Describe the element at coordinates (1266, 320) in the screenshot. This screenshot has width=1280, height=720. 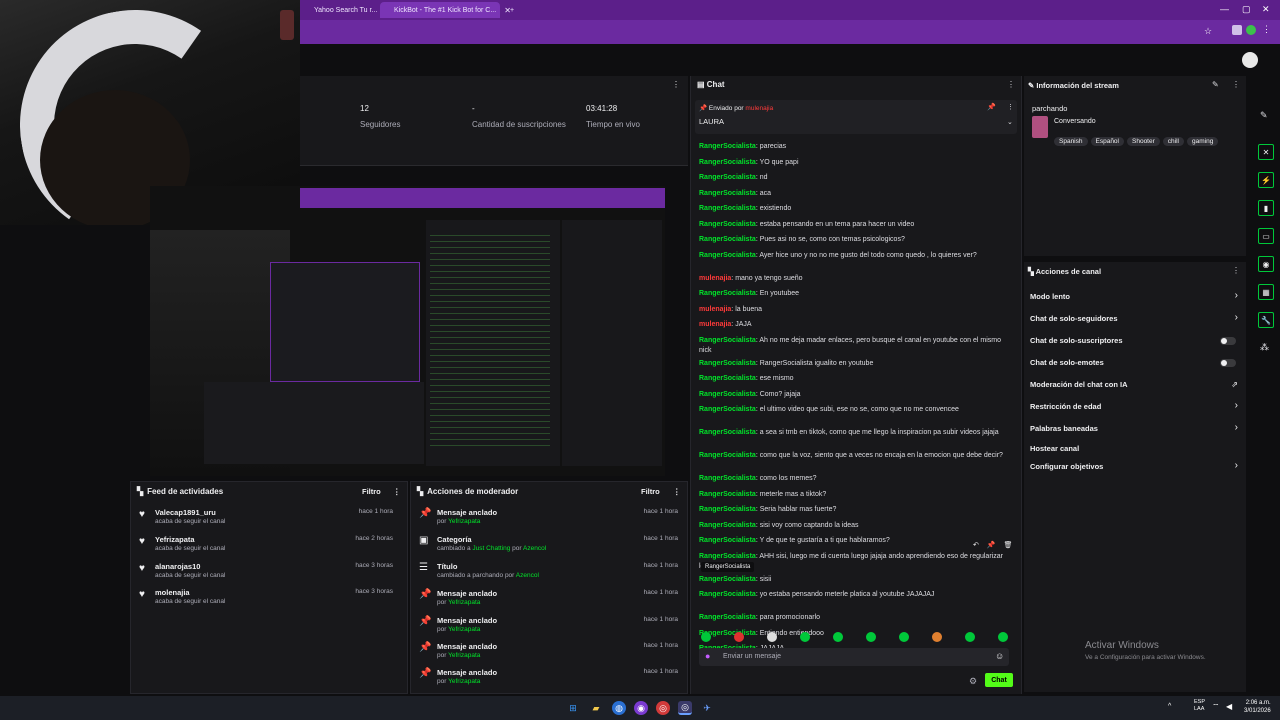
I see `rail-button-7: 🔧` at that location.